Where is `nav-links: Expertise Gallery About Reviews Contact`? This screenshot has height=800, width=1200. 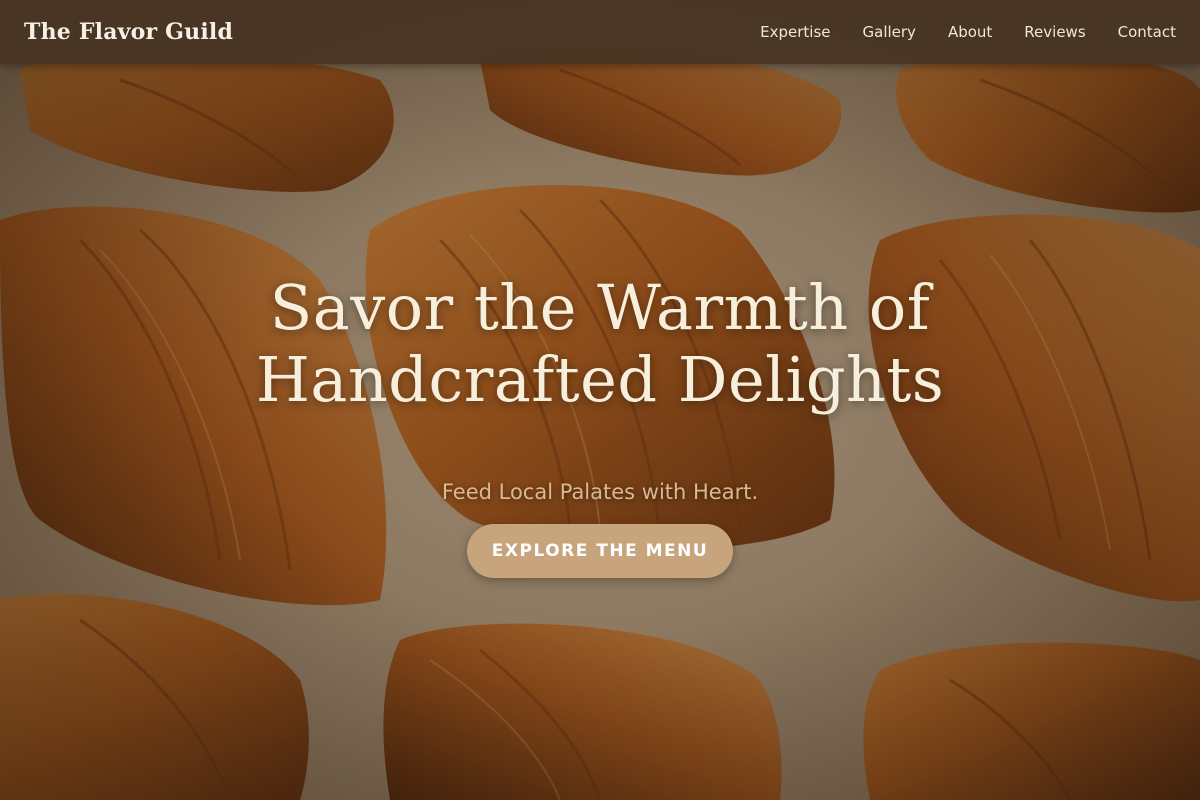
nav-links: Expertise Gallery About Reviews Contact is located at coordinates (968, 32).